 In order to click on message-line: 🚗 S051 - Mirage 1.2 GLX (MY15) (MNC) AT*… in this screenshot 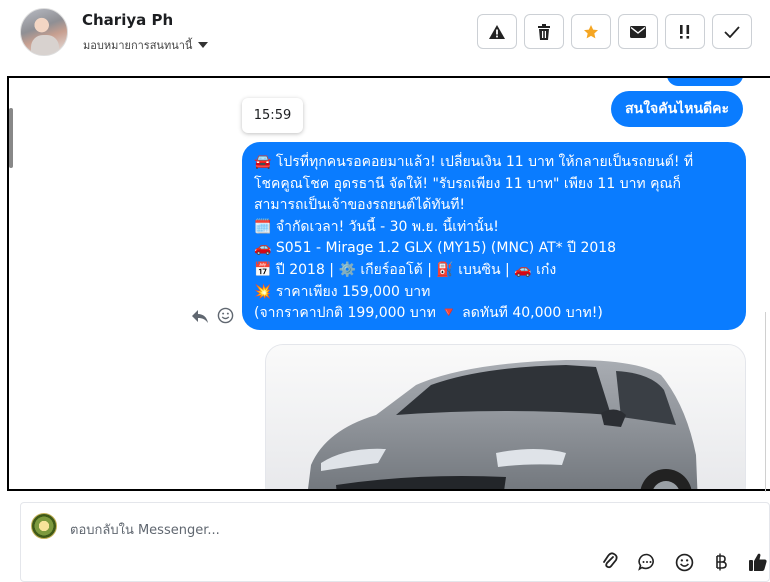, I will do `click(435, 248)`.